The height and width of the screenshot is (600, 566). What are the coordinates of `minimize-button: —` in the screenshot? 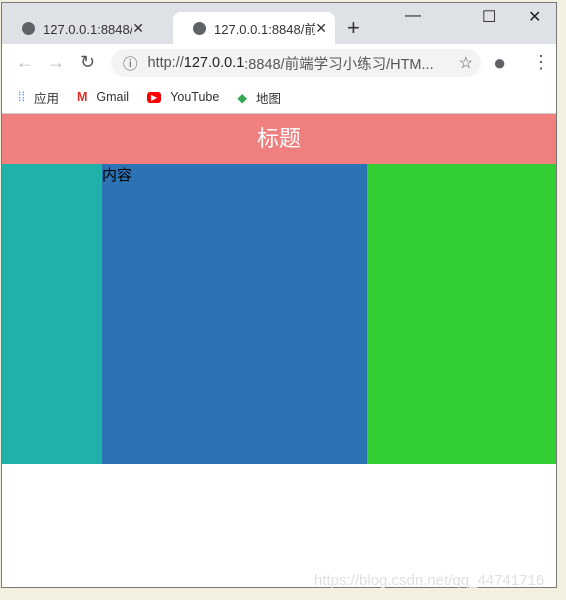 It's located at (413, 16).